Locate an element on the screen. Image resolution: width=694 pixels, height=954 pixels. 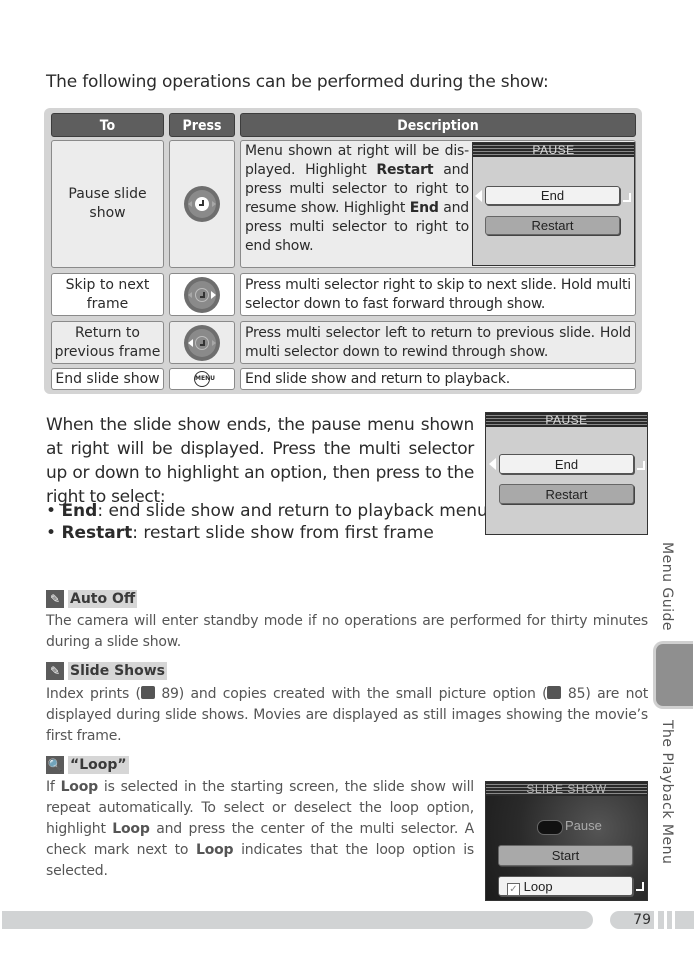
table-row-return-to: Return to previous frame is located at coordinates (107, 342).